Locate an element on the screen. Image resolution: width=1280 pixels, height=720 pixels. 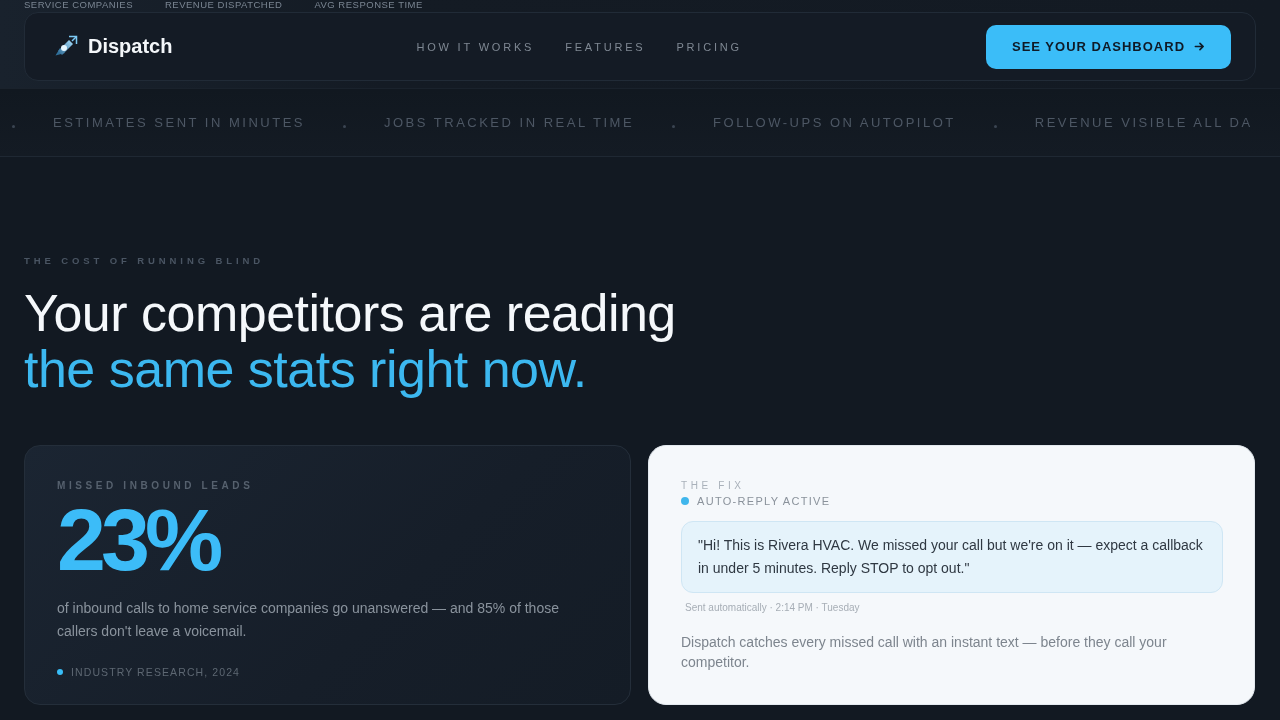
headline-accent: the same stats right now. is located at coordinates (305, 369).